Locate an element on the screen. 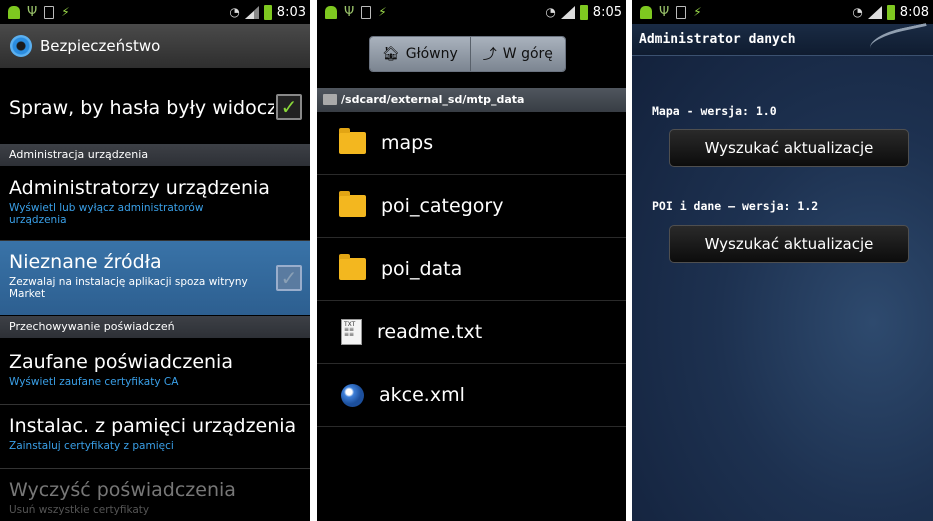 The width and height of the screenshot is (933, 521). folder-up-icon: ⤴ is located at coordinates (489, 55).